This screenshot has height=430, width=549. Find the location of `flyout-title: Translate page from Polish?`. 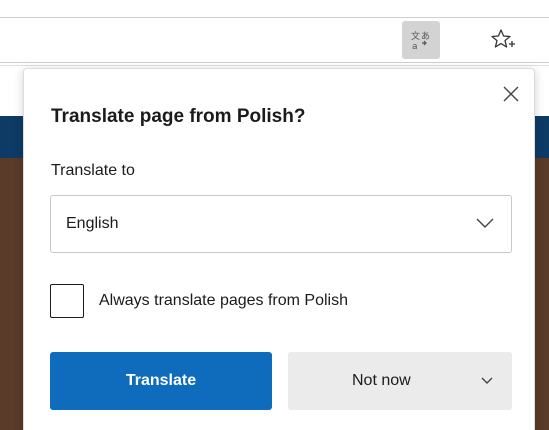

flyout-title: Translate page from Polish? is located at coordinates (178, 116).